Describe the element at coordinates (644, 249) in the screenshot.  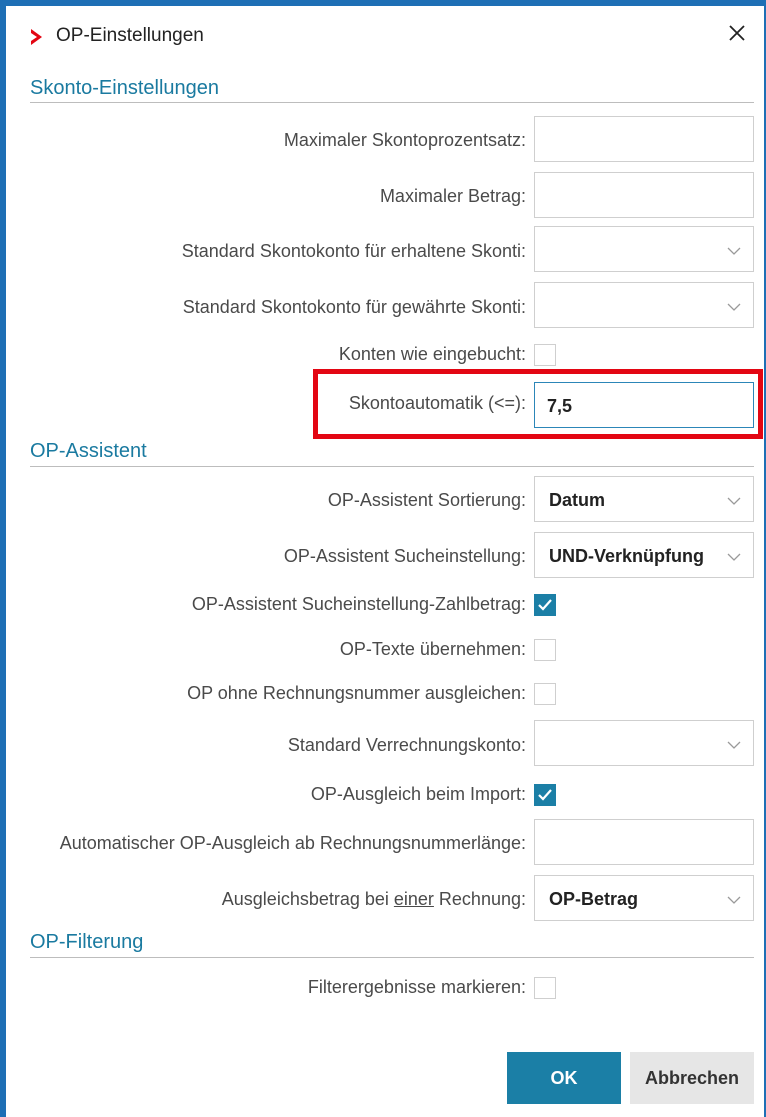
I see `received-discount-account-select` at that location.